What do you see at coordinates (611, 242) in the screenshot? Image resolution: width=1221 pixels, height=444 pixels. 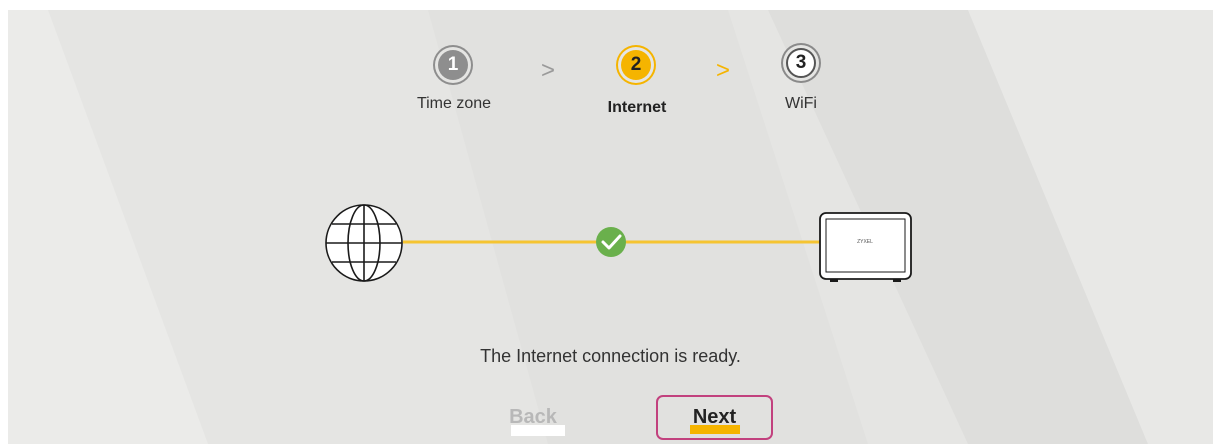 I see `check-icon` at bounding box center [611, 242].